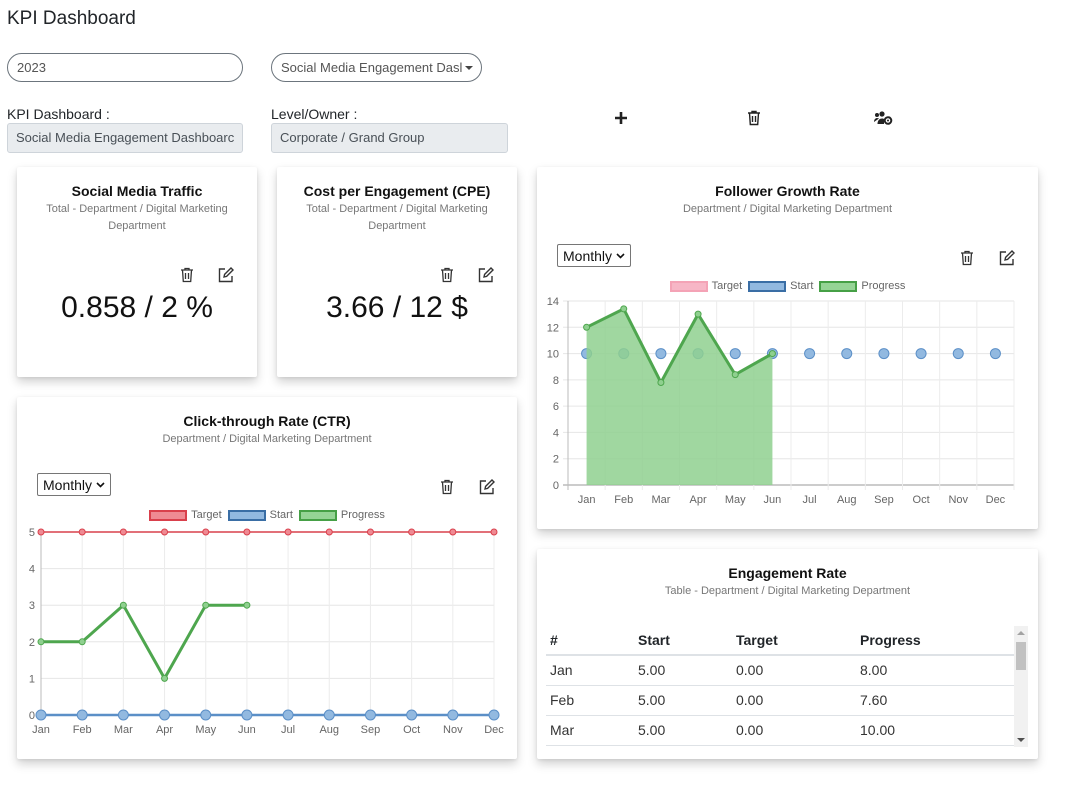 The width and height of the screenshot is (1080, 788). What do you see at coordinates (1021, 633) in the screenshot?
I see `scroll-up-arrow-icon` at bounding box center [1021, 633].